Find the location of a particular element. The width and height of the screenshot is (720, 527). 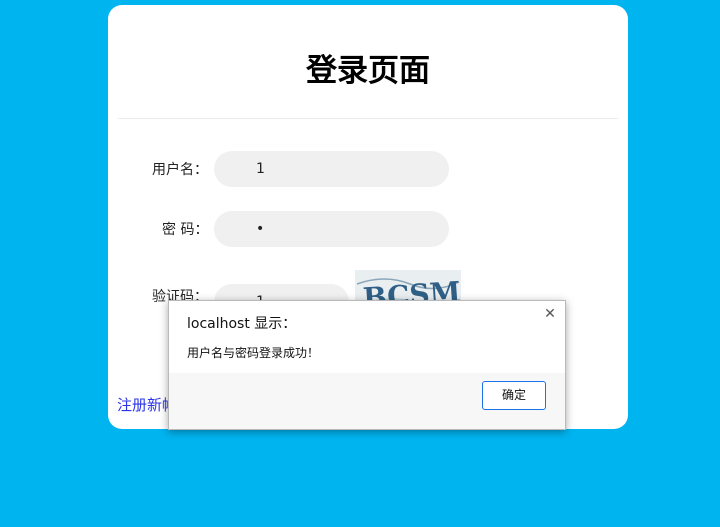

alert-dialog: localhost 显示： ✕ 用户名与密码登录成功！ 确定 is located at coordinates (367, 365).